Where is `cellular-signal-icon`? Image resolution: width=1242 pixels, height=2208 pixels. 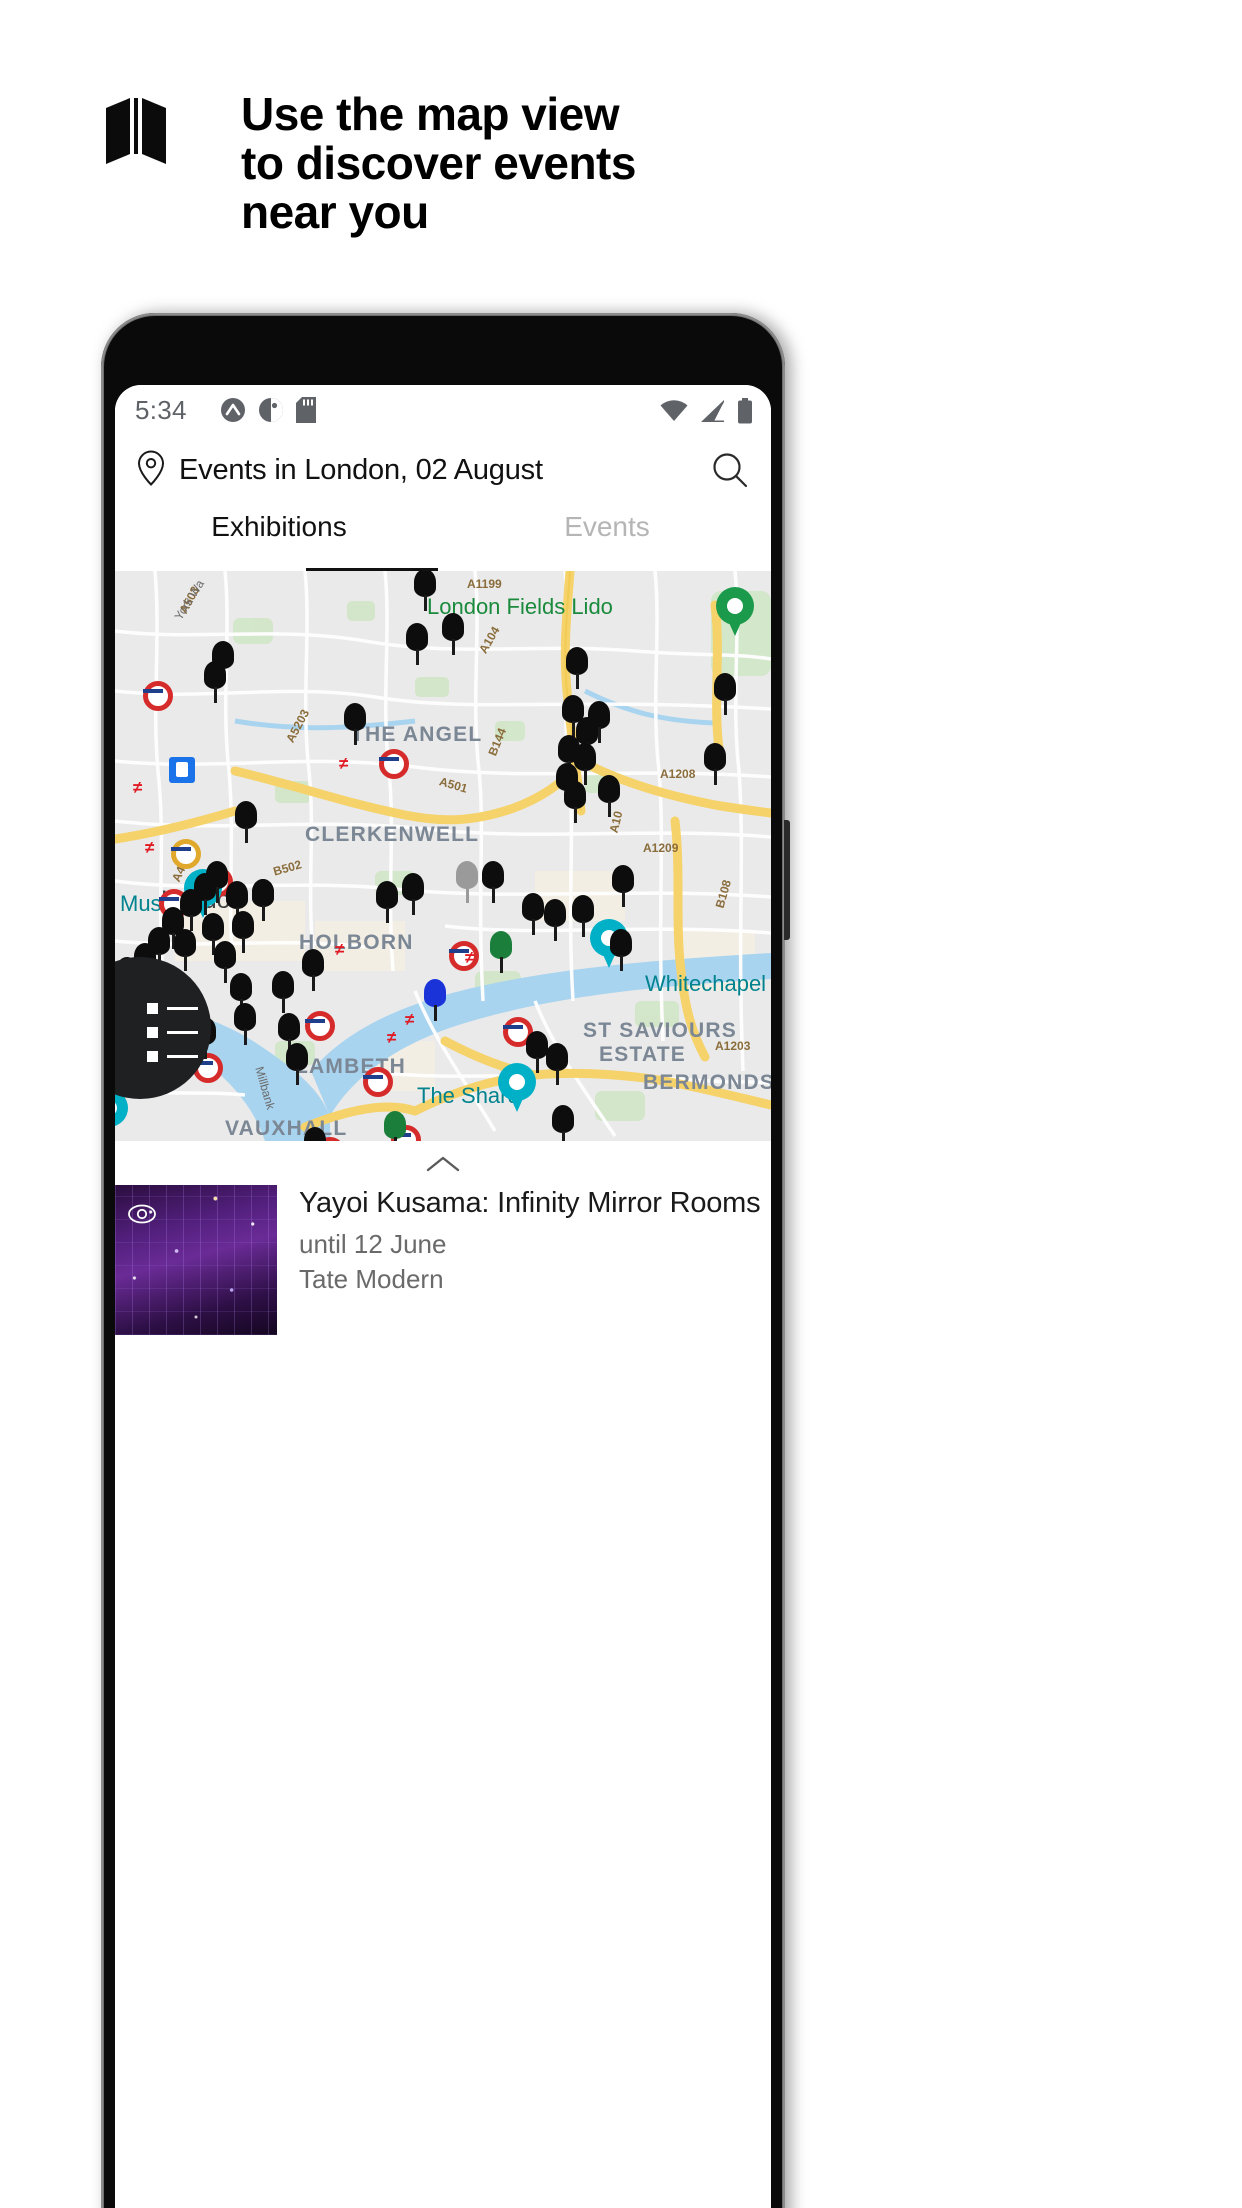 cellular-signal-icon is located at coordinates (713, 413).